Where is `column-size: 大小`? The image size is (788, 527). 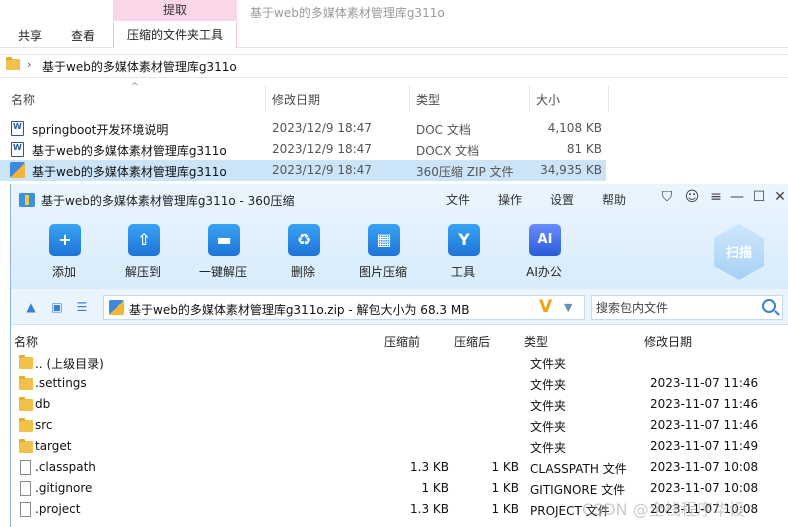 column-size: 大小 is located at coordinates (548, 99).